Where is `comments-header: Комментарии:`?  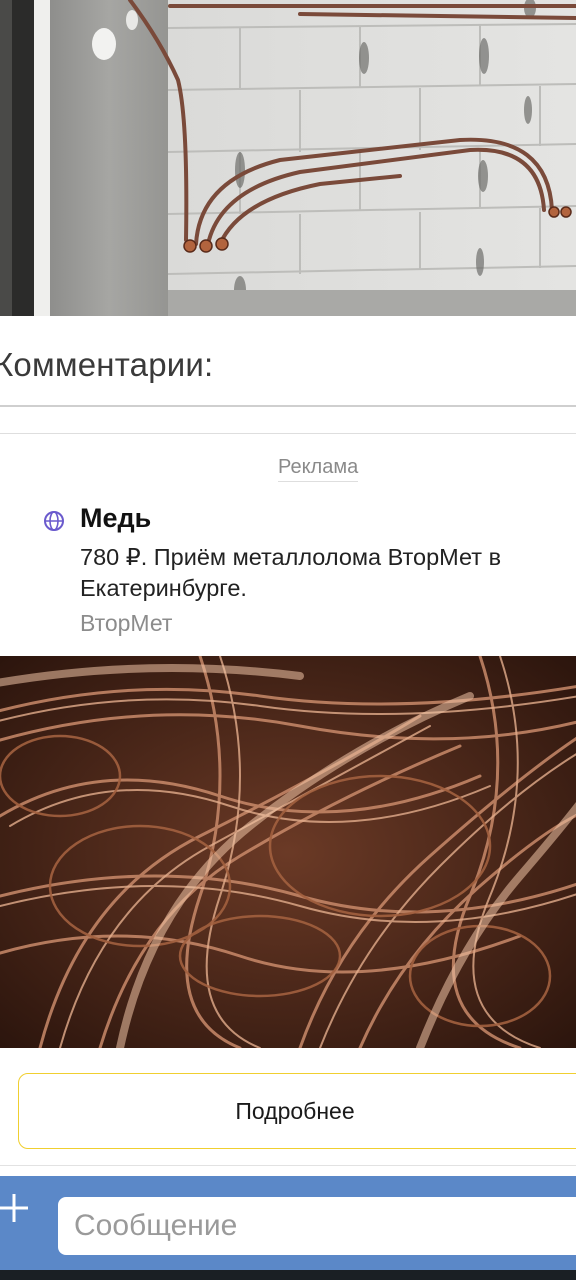 comments-header: Комментарии: is located at coordinates (288, 361).